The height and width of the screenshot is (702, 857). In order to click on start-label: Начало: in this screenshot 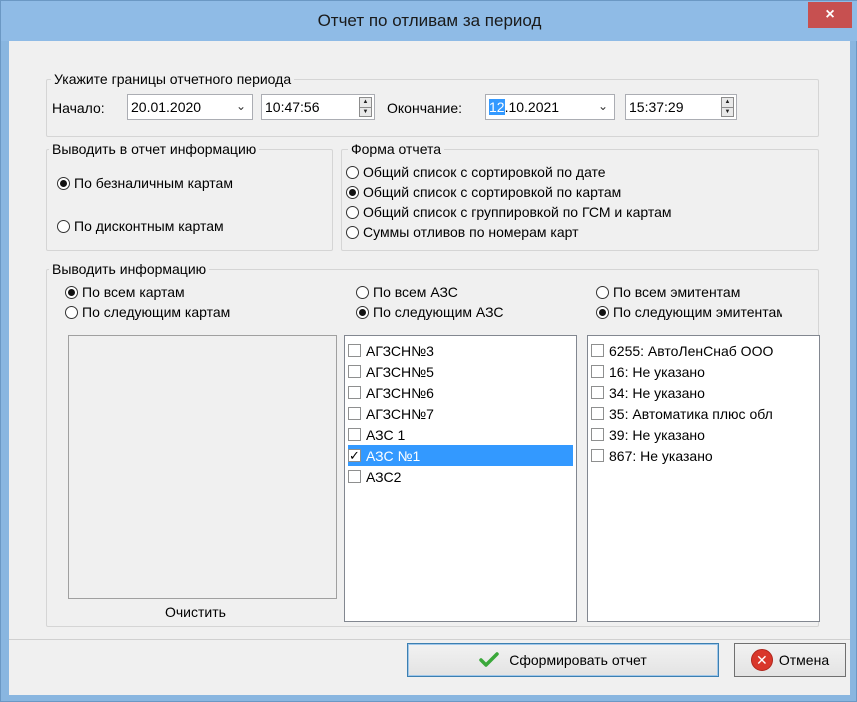, I will do `click(78, 108)`.